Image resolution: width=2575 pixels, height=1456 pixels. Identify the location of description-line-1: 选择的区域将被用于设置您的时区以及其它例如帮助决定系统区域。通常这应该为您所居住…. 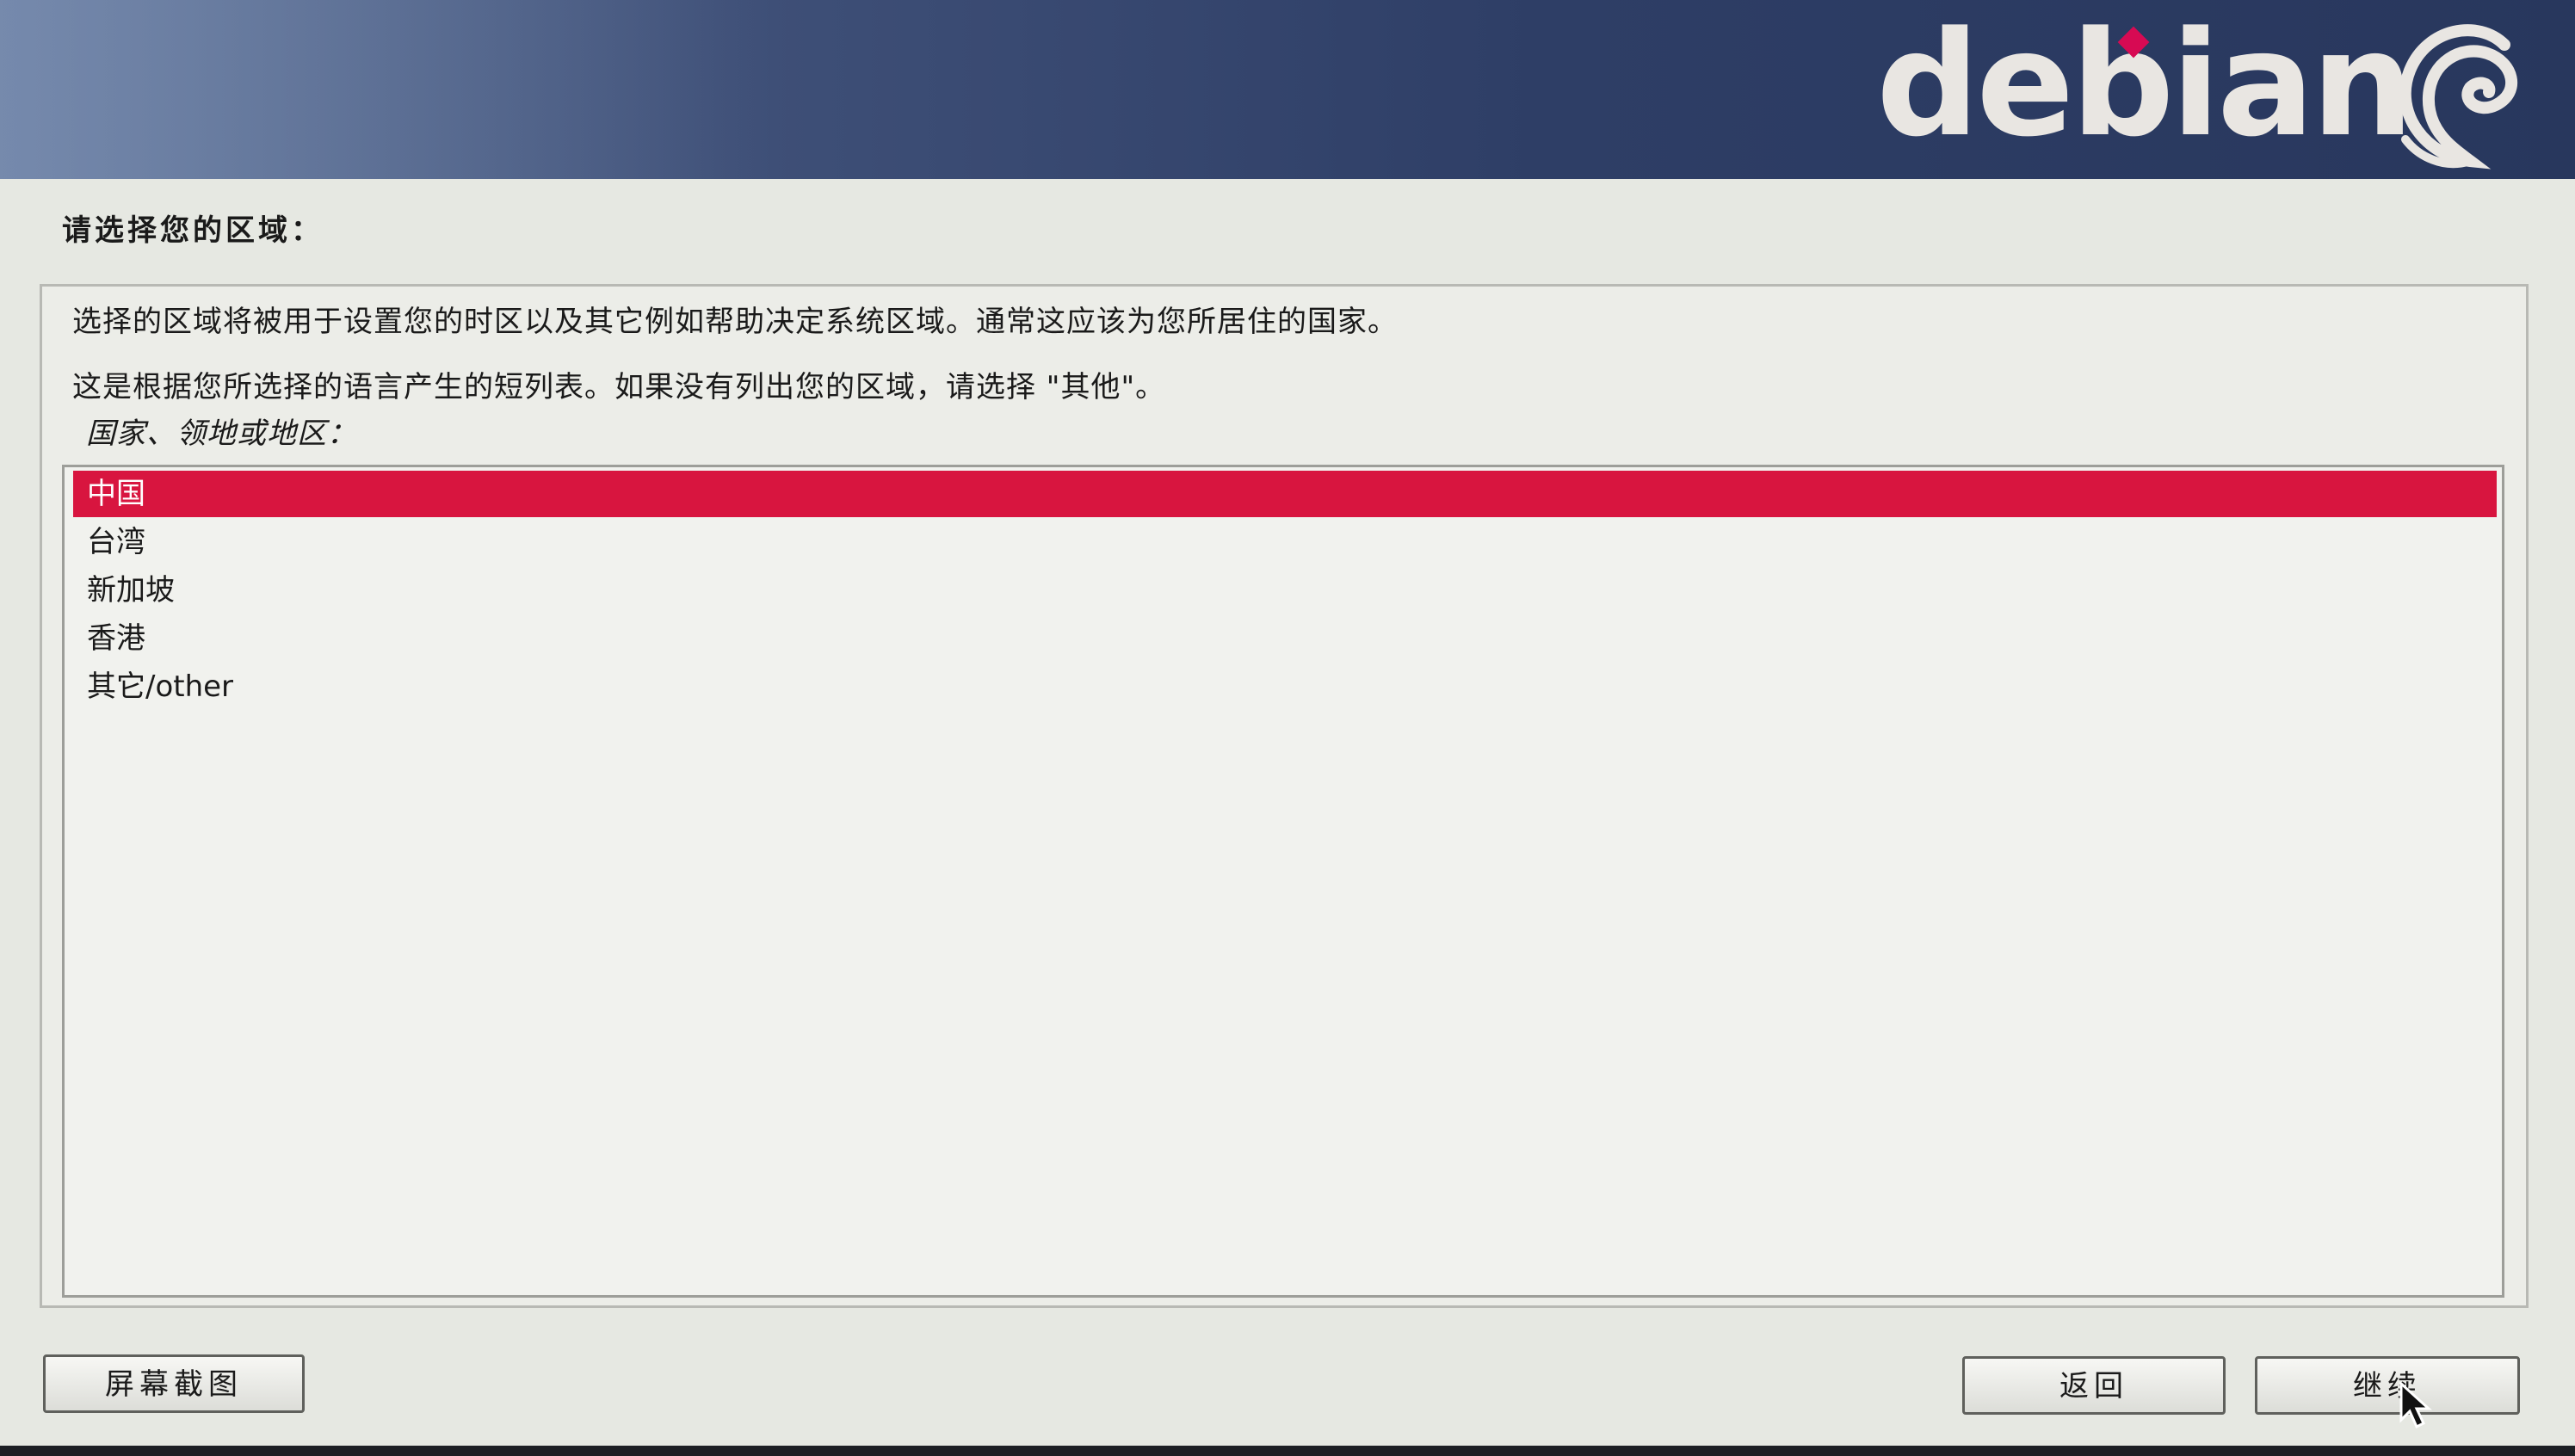
(735, 322).